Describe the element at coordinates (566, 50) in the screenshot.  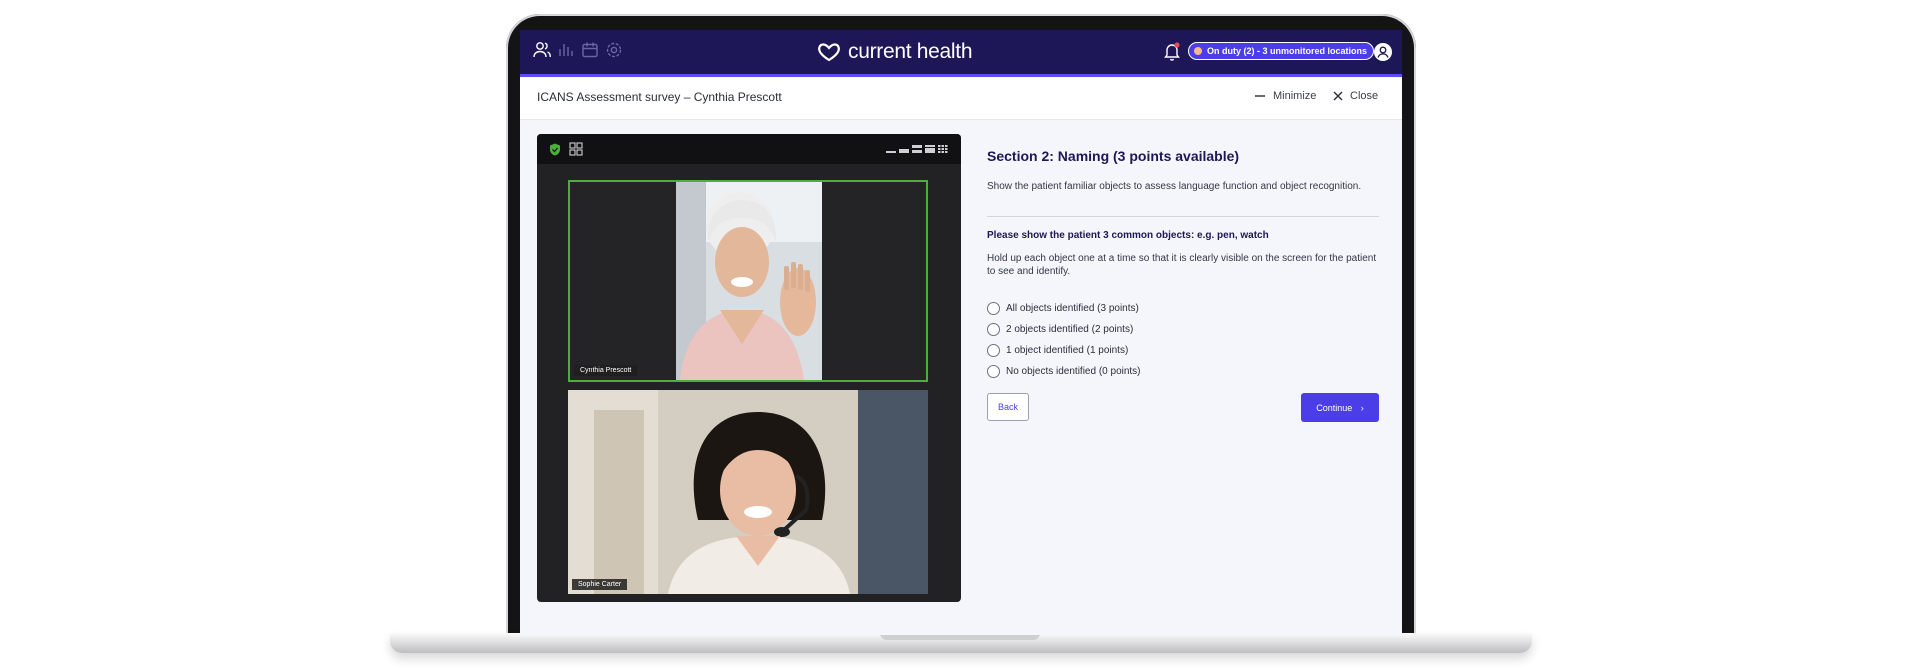
I see `chart-icon` at that location.